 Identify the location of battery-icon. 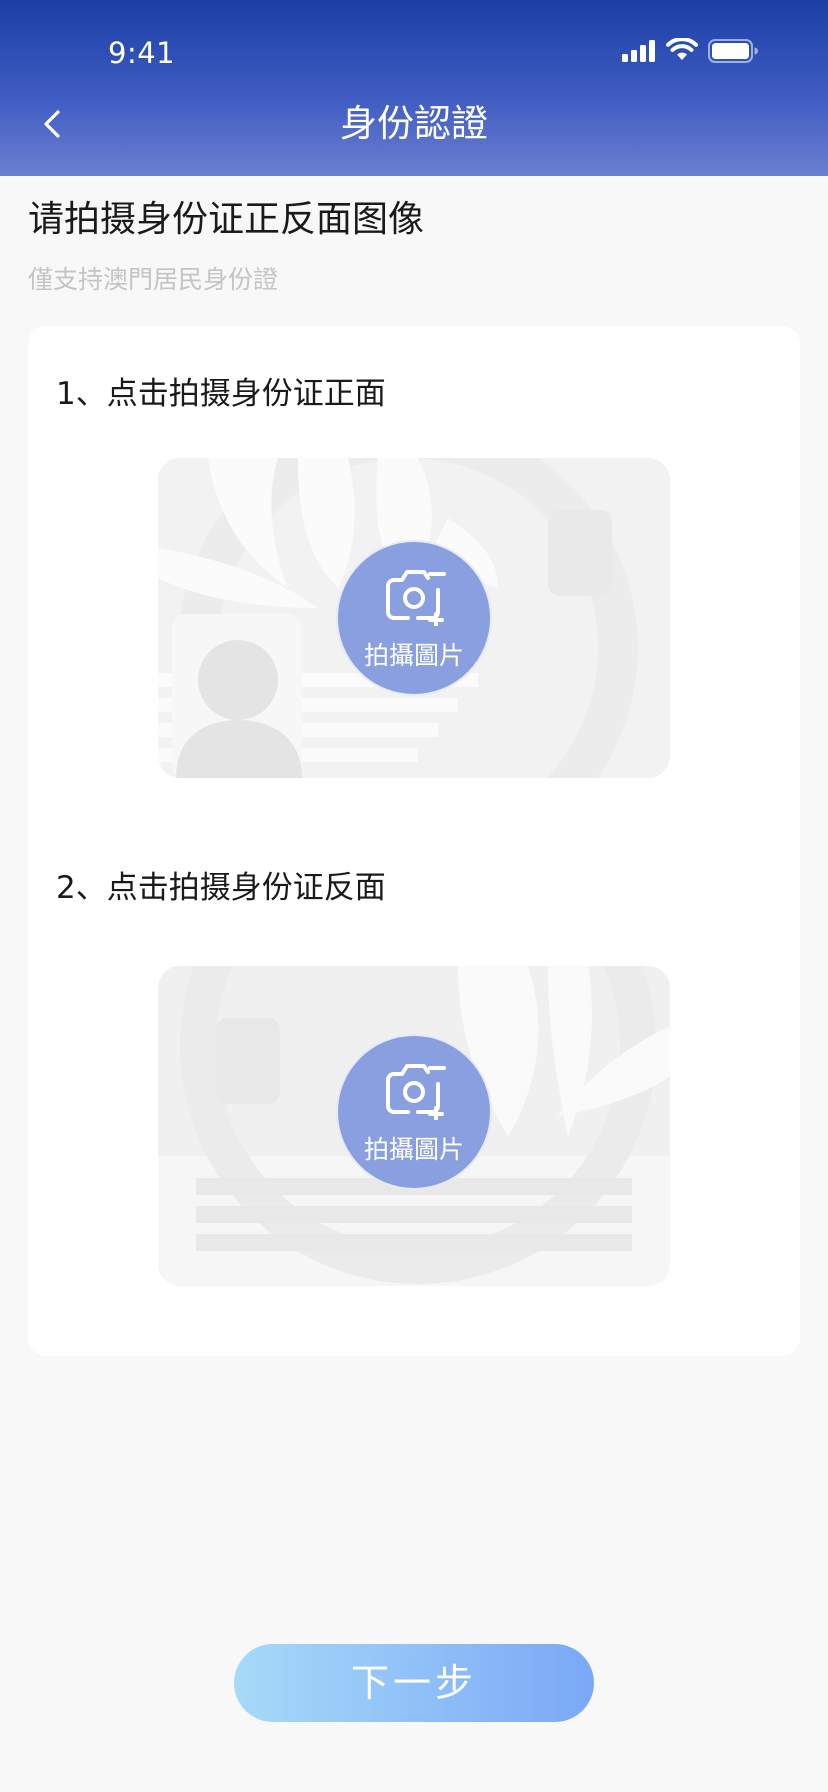
(733, 51).